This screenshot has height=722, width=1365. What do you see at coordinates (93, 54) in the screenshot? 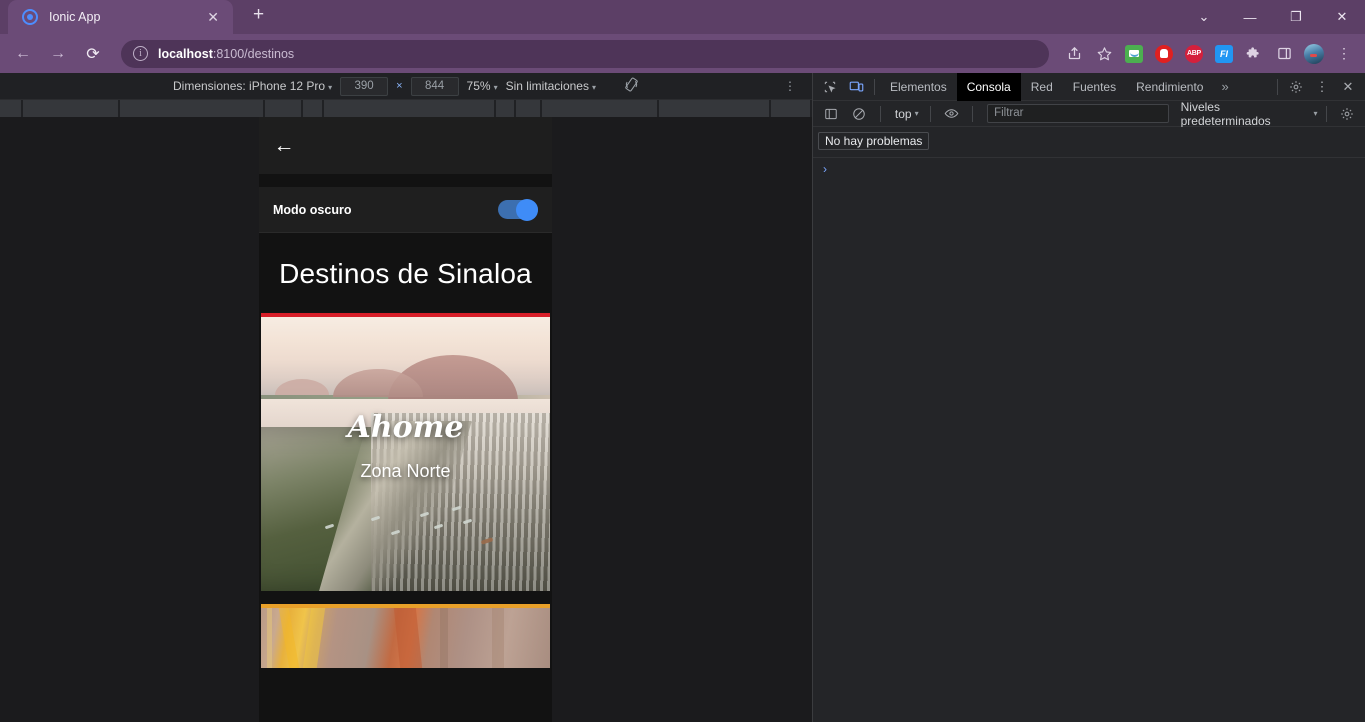
I see `reload-button: ⟳` at bounding box center [93, 54].